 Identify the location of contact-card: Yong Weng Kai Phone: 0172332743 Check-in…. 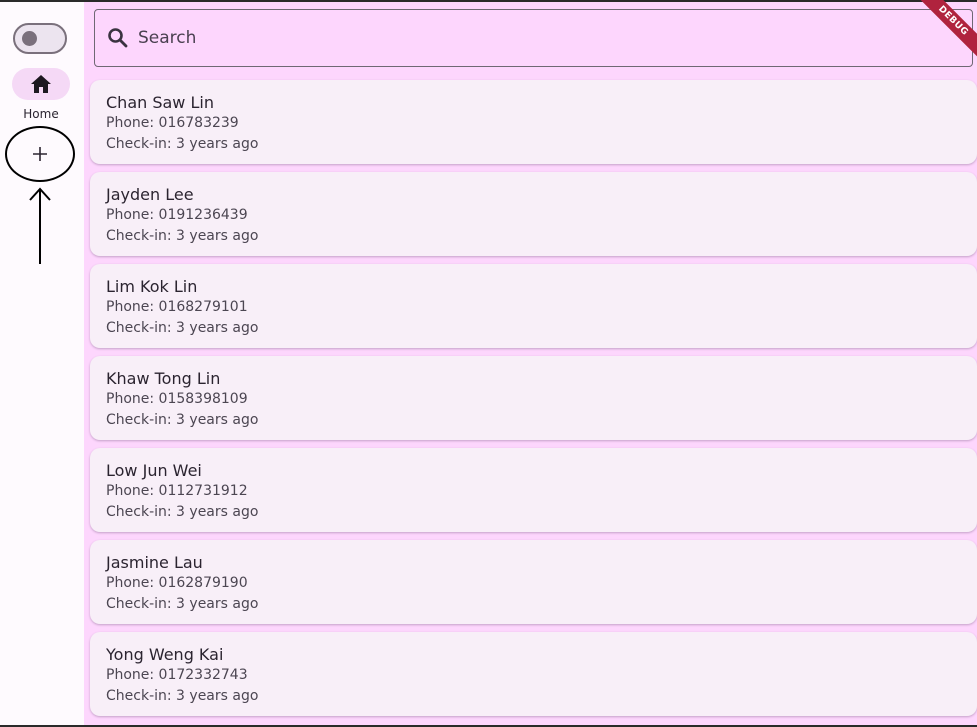
(533, 674).